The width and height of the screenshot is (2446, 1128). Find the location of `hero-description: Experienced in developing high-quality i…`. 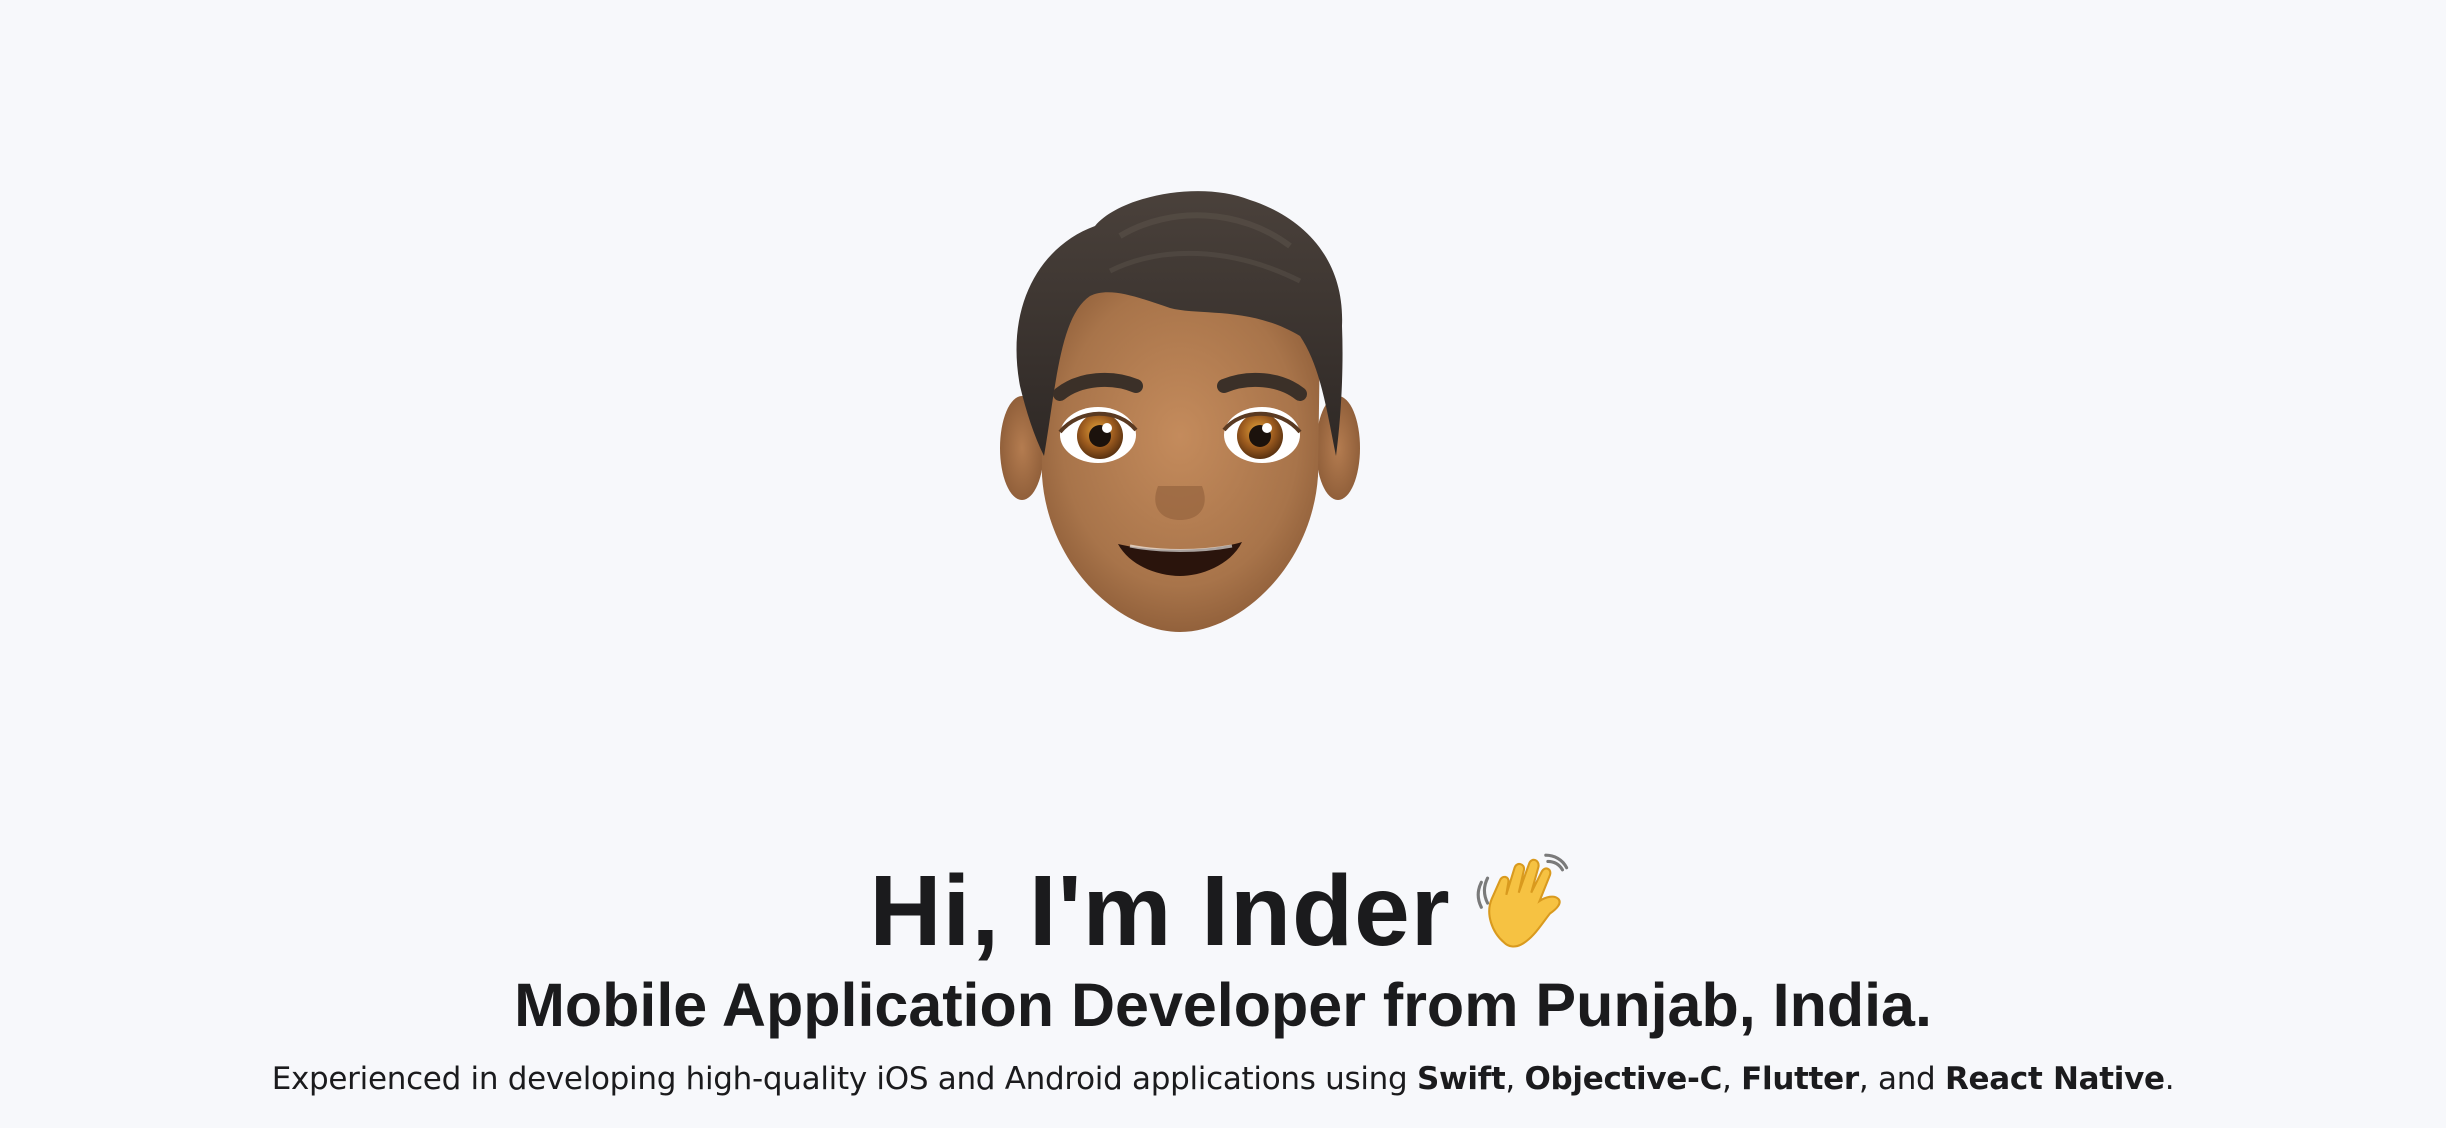

hero-description: Experienced in developing high-quality i… is located at coordinates (1223, 1079).